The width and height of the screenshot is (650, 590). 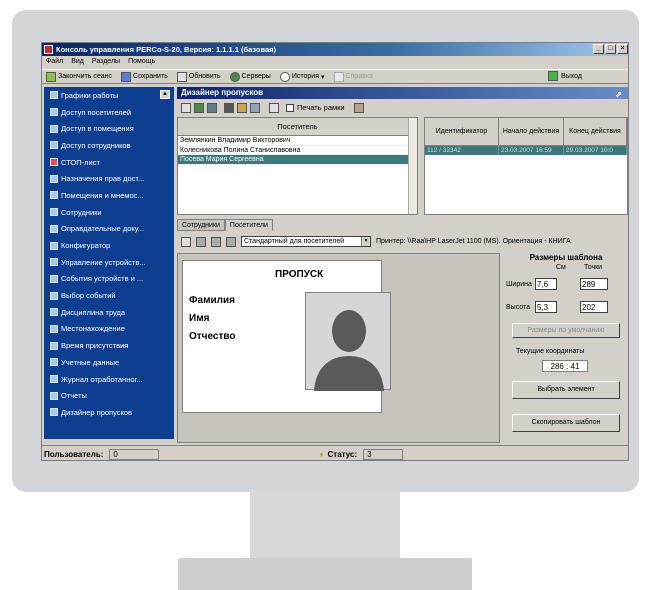 What do you see at coordinates (204, 76) in the screenshot?
I see `refresh-label: Обновить` at bounding box center [204, 76].